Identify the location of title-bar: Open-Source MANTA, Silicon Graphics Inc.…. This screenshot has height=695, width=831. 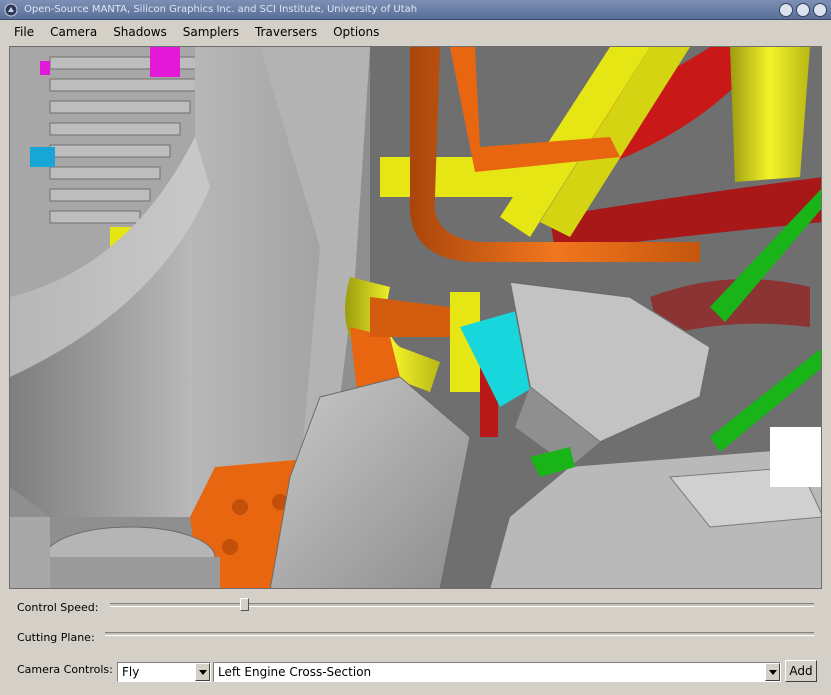
(415, 10).